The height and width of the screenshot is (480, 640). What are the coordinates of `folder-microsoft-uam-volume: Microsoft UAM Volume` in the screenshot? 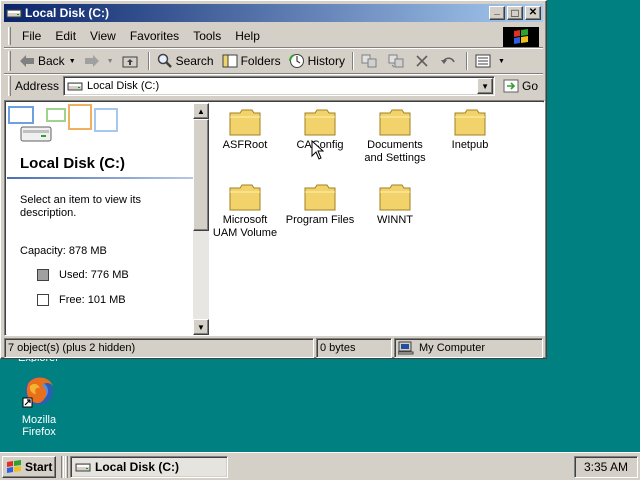 It's located at (245, 211).